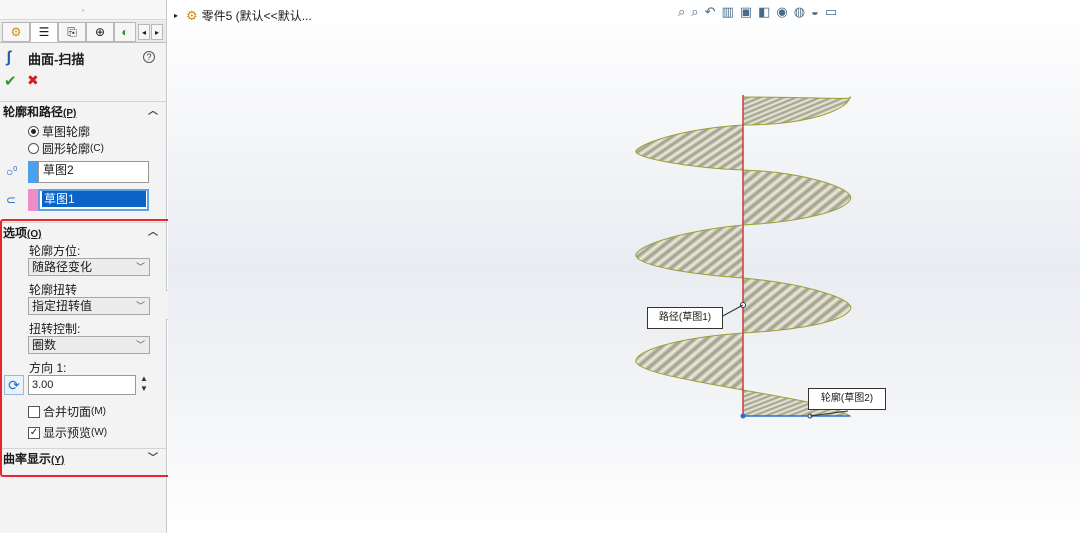 This screenshot has height=533, width=1080. Describe the element at coordinates (10, 81) in the screenshot. I see `ok-button: ✔` at that location.